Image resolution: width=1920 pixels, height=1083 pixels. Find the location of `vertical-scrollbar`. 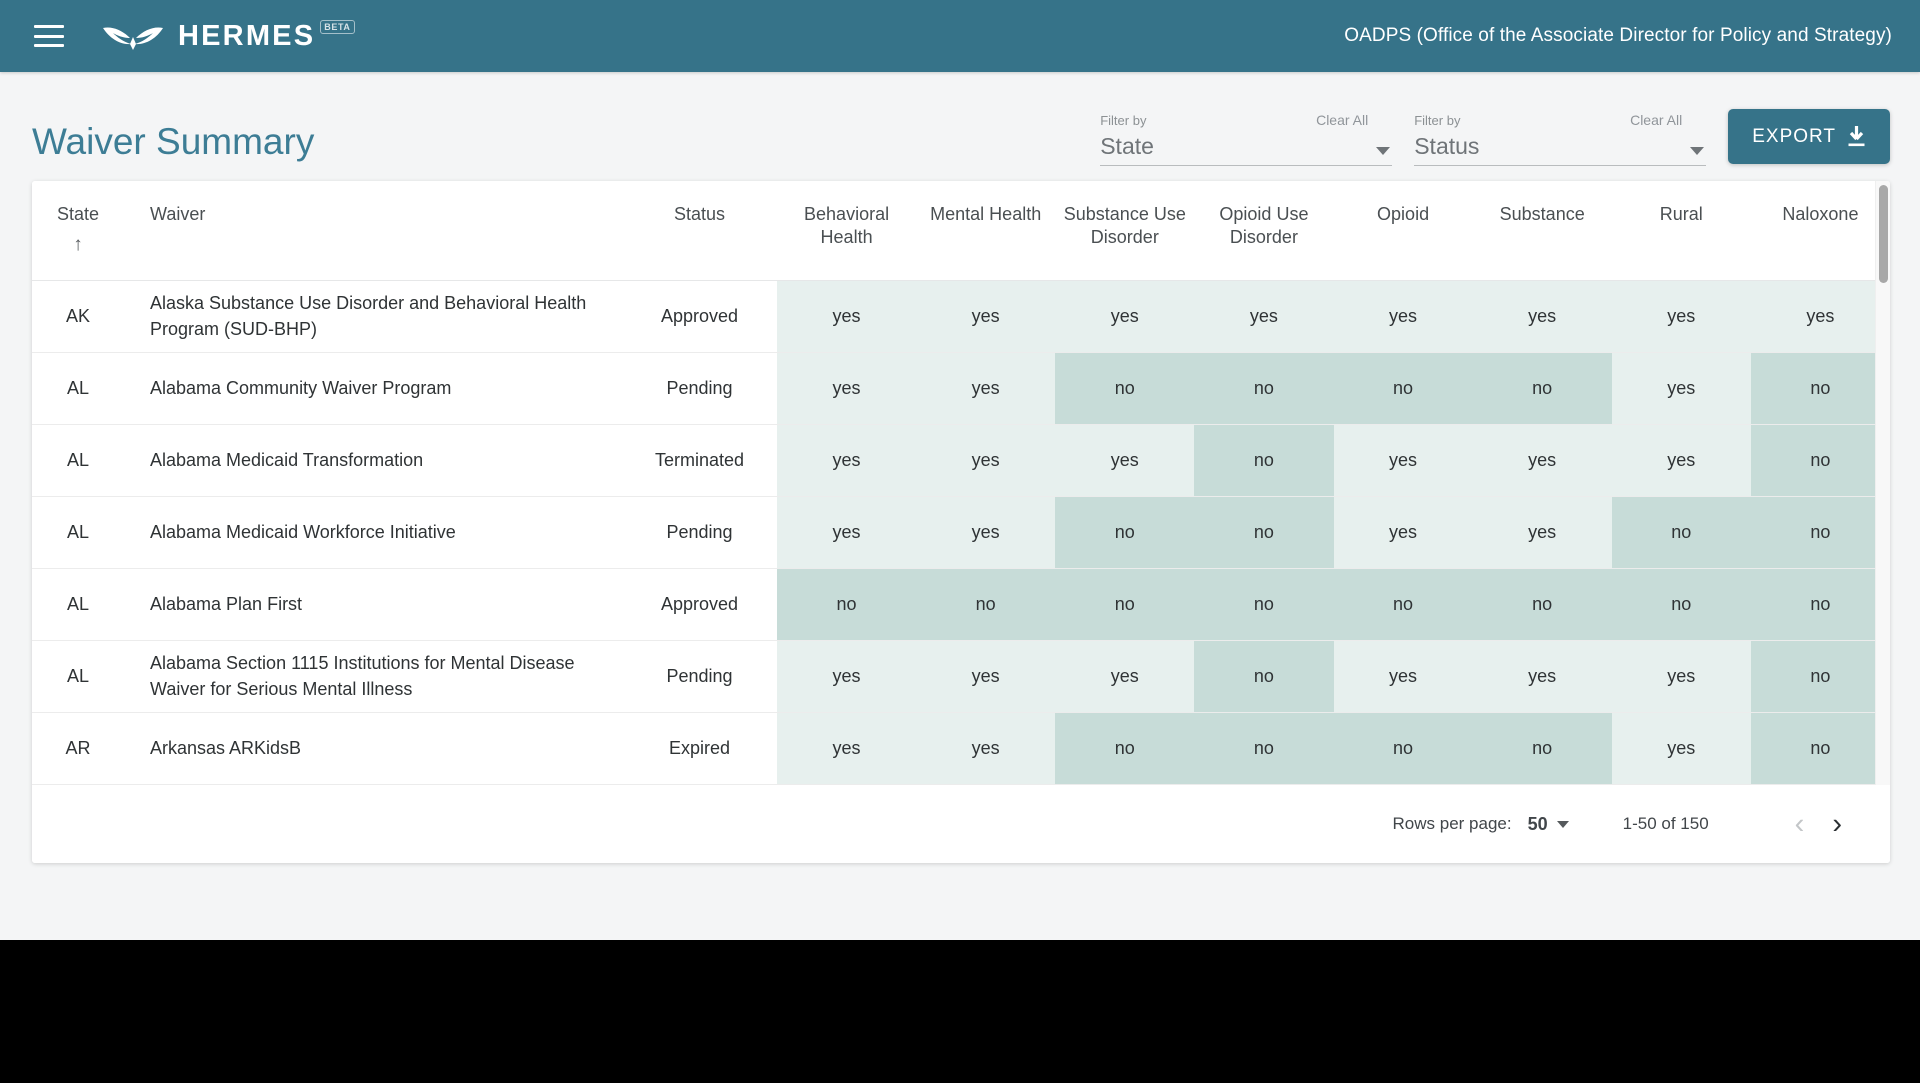

vertical-scrollbar is located at coordinates (1882, 483).